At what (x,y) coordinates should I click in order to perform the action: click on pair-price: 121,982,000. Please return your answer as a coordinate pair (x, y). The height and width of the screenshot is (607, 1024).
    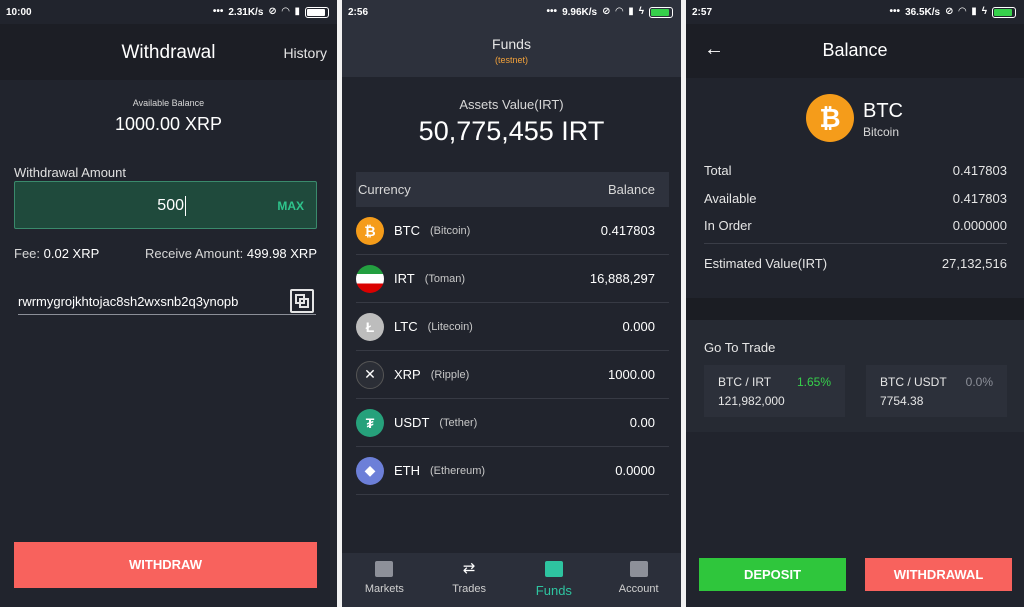
    Looking at the image, I should click on (751, 401).